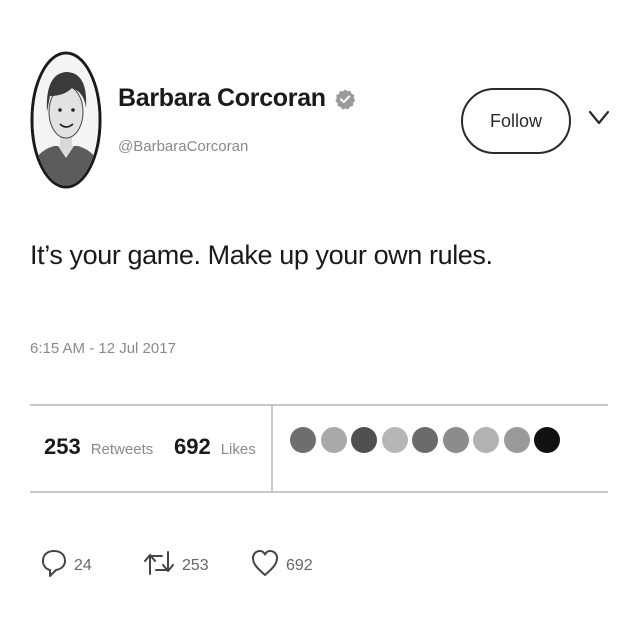 This screenshot has height=640, width=640. Describe the element at coordinates (62, 446) in the screenshot. I see `retweets-count: 253` at that location.